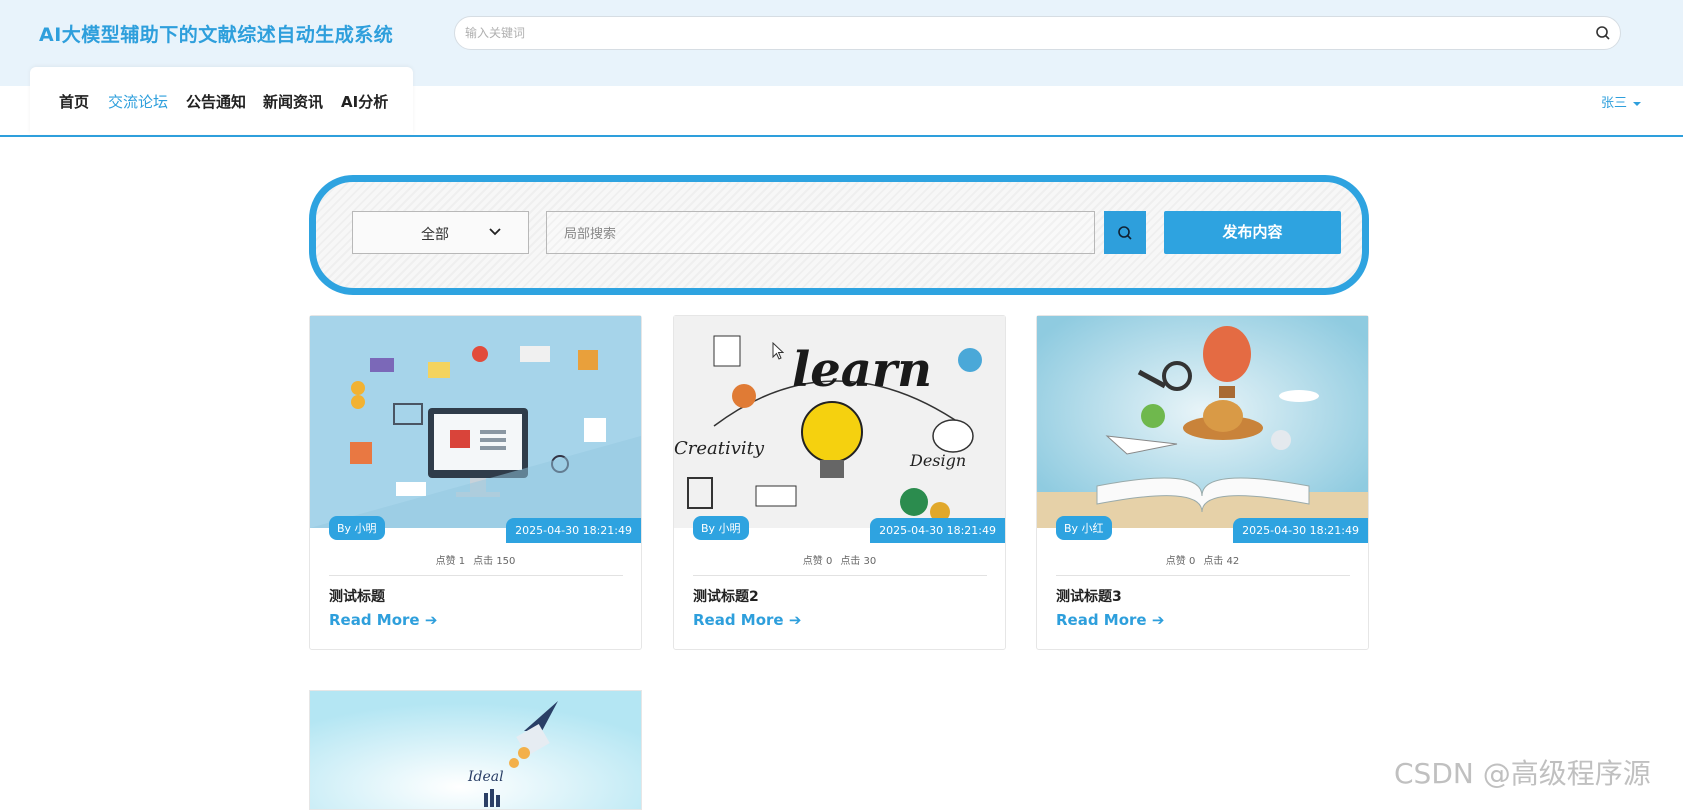 The image size is (1683, 810). Describe the element at coordinates (1084, 528) in the screenshot. I see `post-author-badge: By 小红` at that location.